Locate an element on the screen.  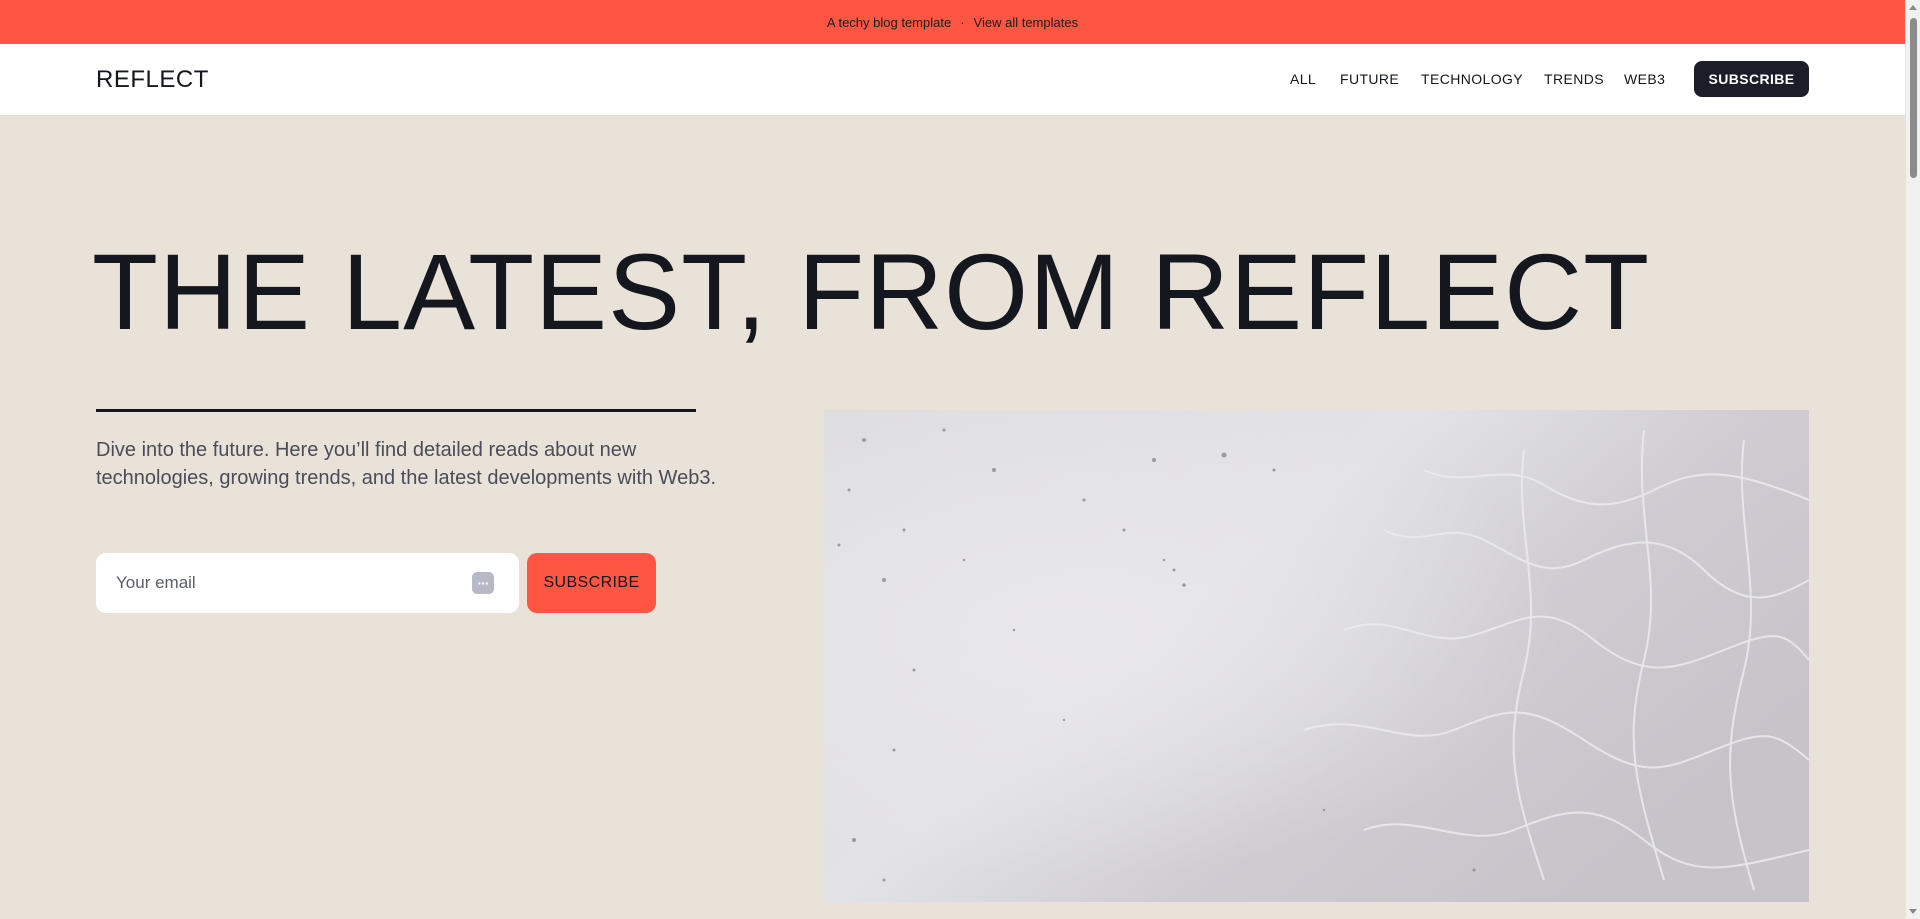
scroll-thumb is located at coordinates (1913, 98).